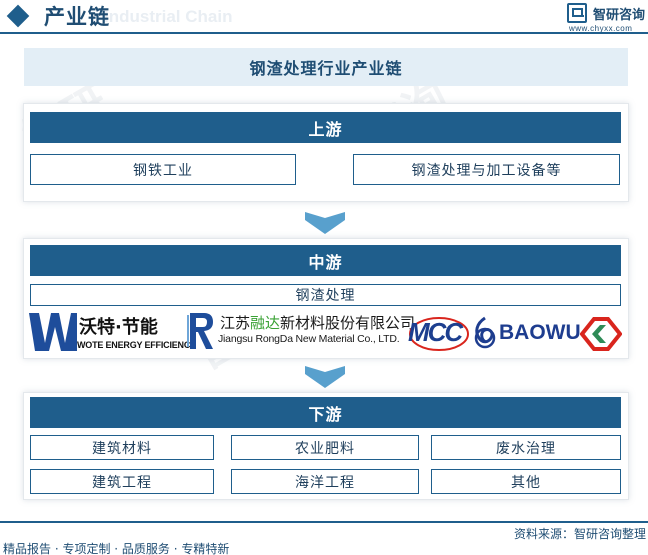  I want to click on midstream-label: 中游, so click(325, 260).